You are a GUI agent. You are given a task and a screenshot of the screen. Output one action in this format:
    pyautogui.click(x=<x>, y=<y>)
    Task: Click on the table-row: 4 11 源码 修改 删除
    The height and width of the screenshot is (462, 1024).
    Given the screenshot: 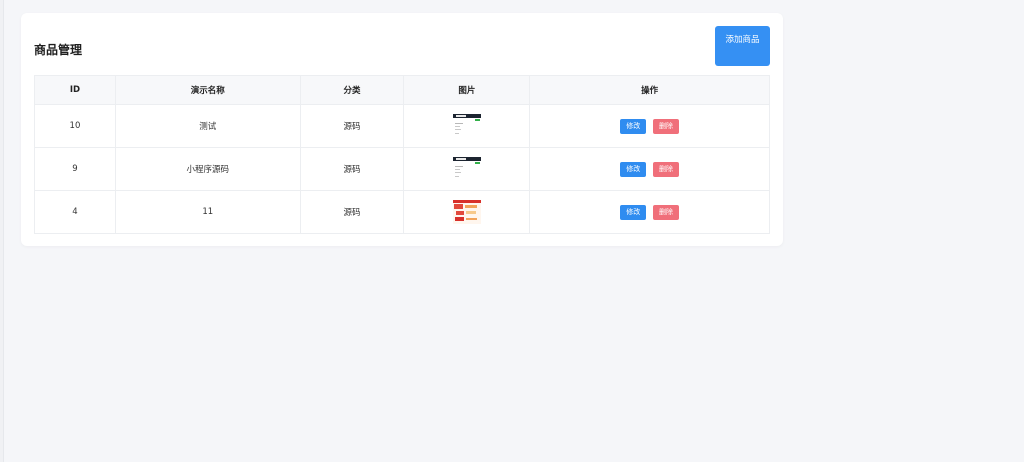 What is the action you would take?
    pyautogui.click(x=402, y=212)
    